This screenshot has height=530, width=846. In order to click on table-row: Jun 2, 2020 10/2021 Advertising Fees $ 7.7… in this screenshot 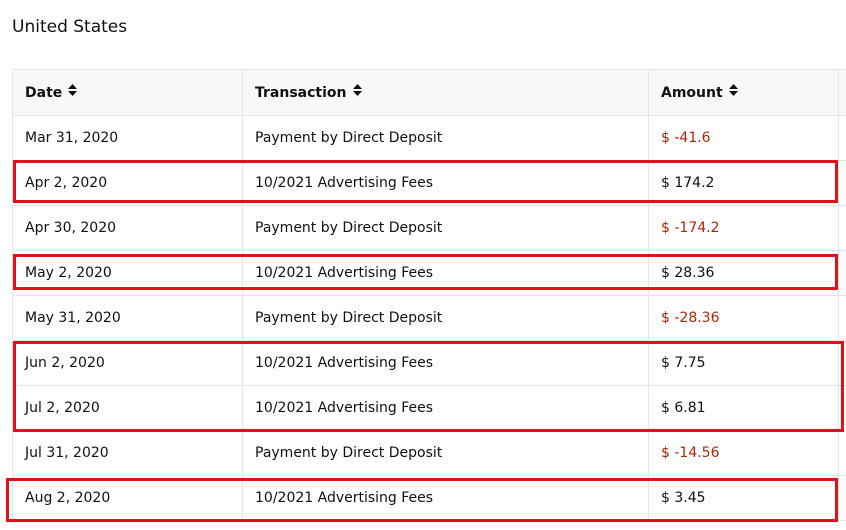, I will do `click(429, 363)`.